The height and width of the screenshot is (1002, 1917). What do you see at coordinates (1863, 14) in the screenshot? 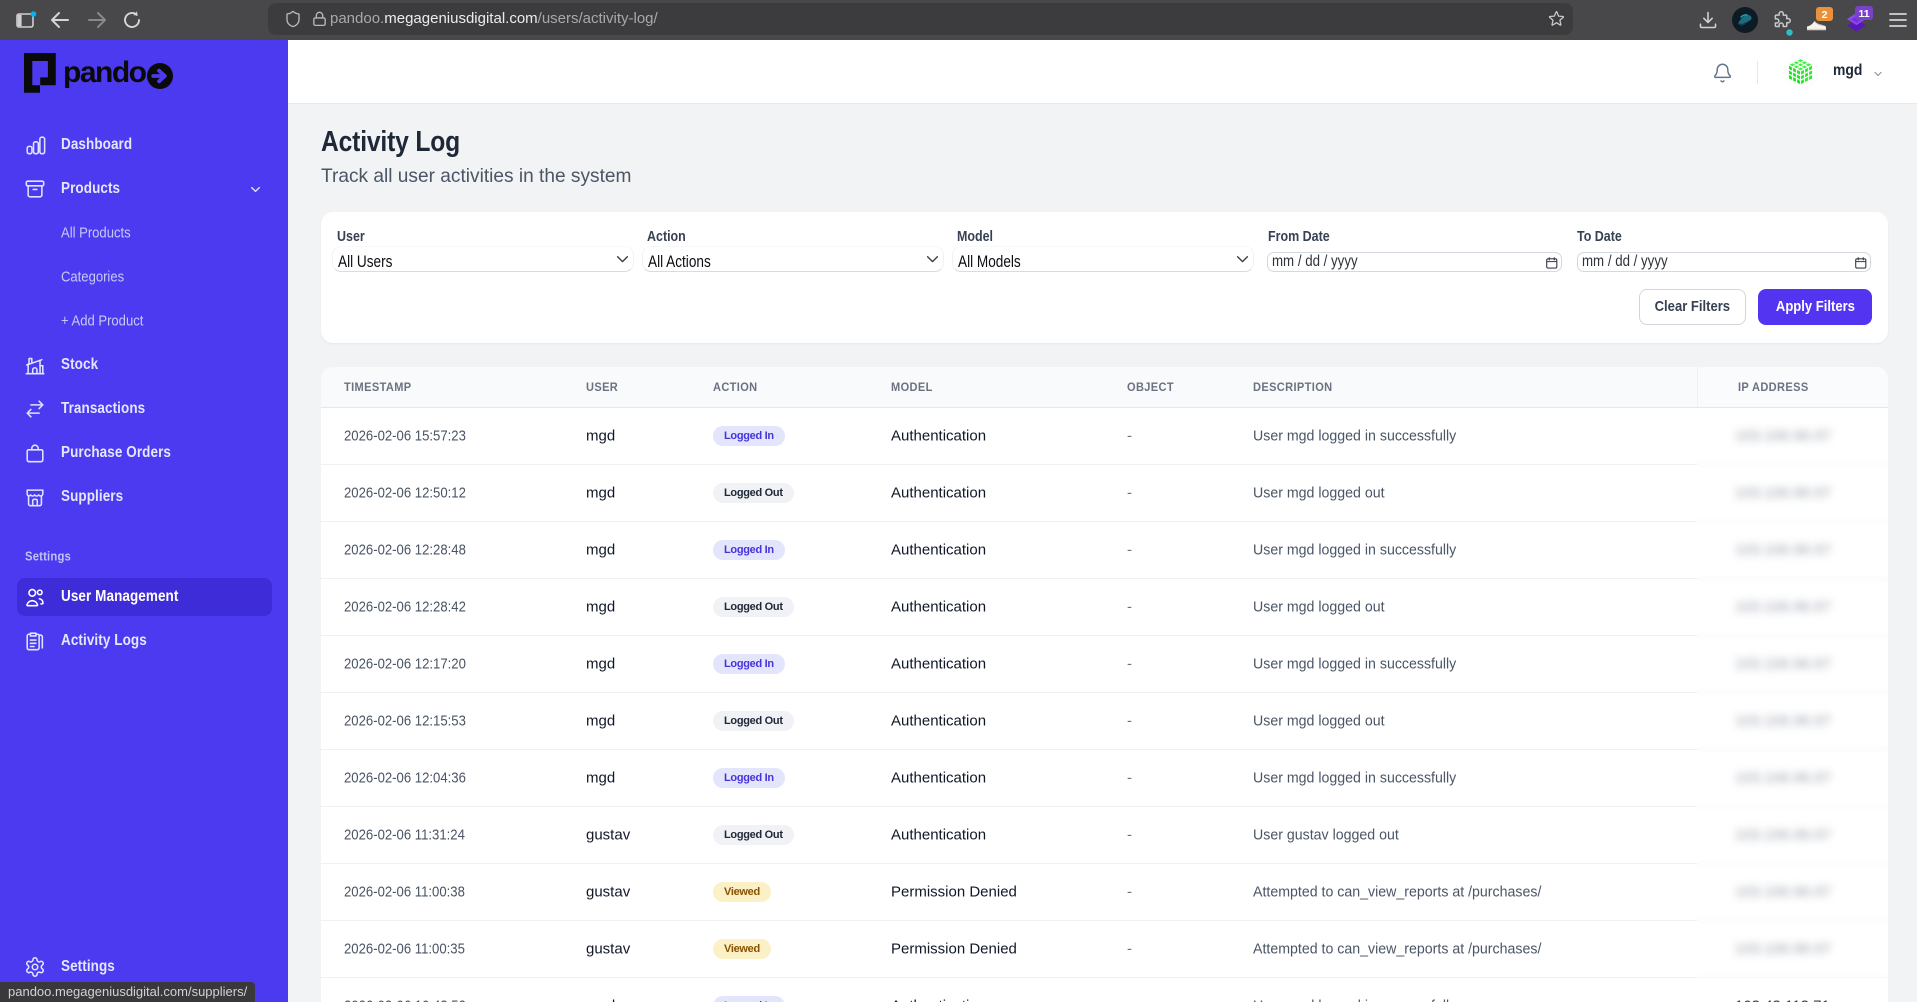
I see `svg-text: 11` at bounding box center [1863, 14].